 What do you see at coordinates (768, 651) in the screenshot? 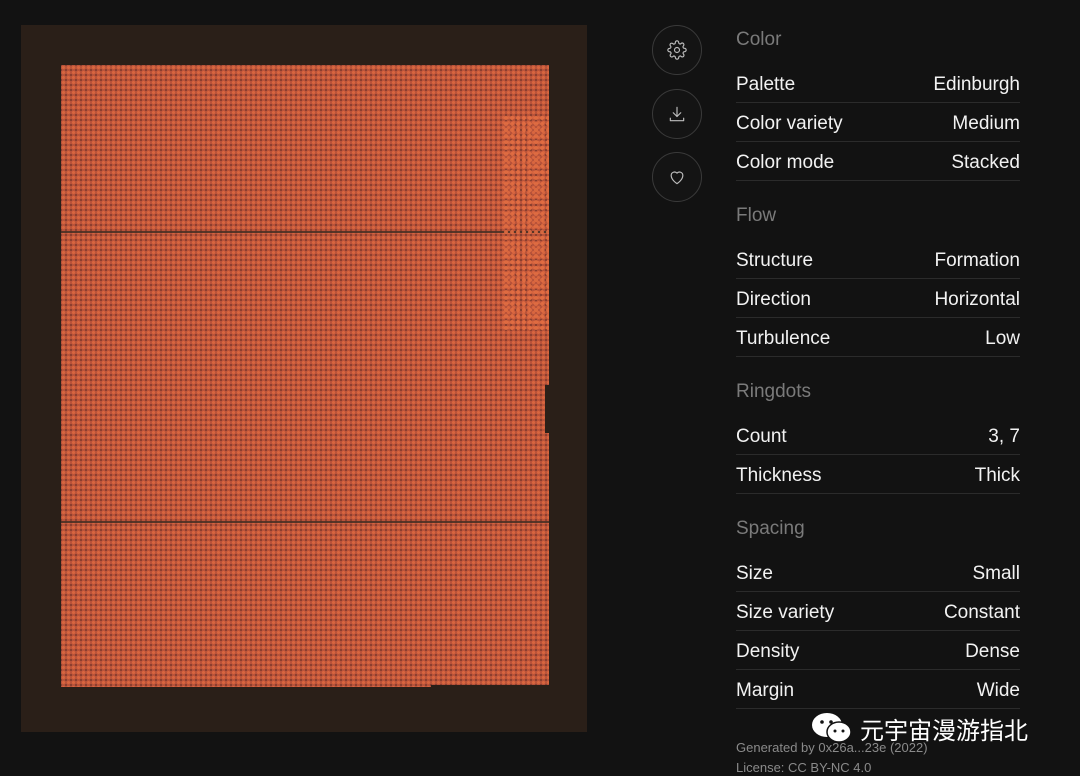
I see `property-label: Density` at bounding box center [768, 651].